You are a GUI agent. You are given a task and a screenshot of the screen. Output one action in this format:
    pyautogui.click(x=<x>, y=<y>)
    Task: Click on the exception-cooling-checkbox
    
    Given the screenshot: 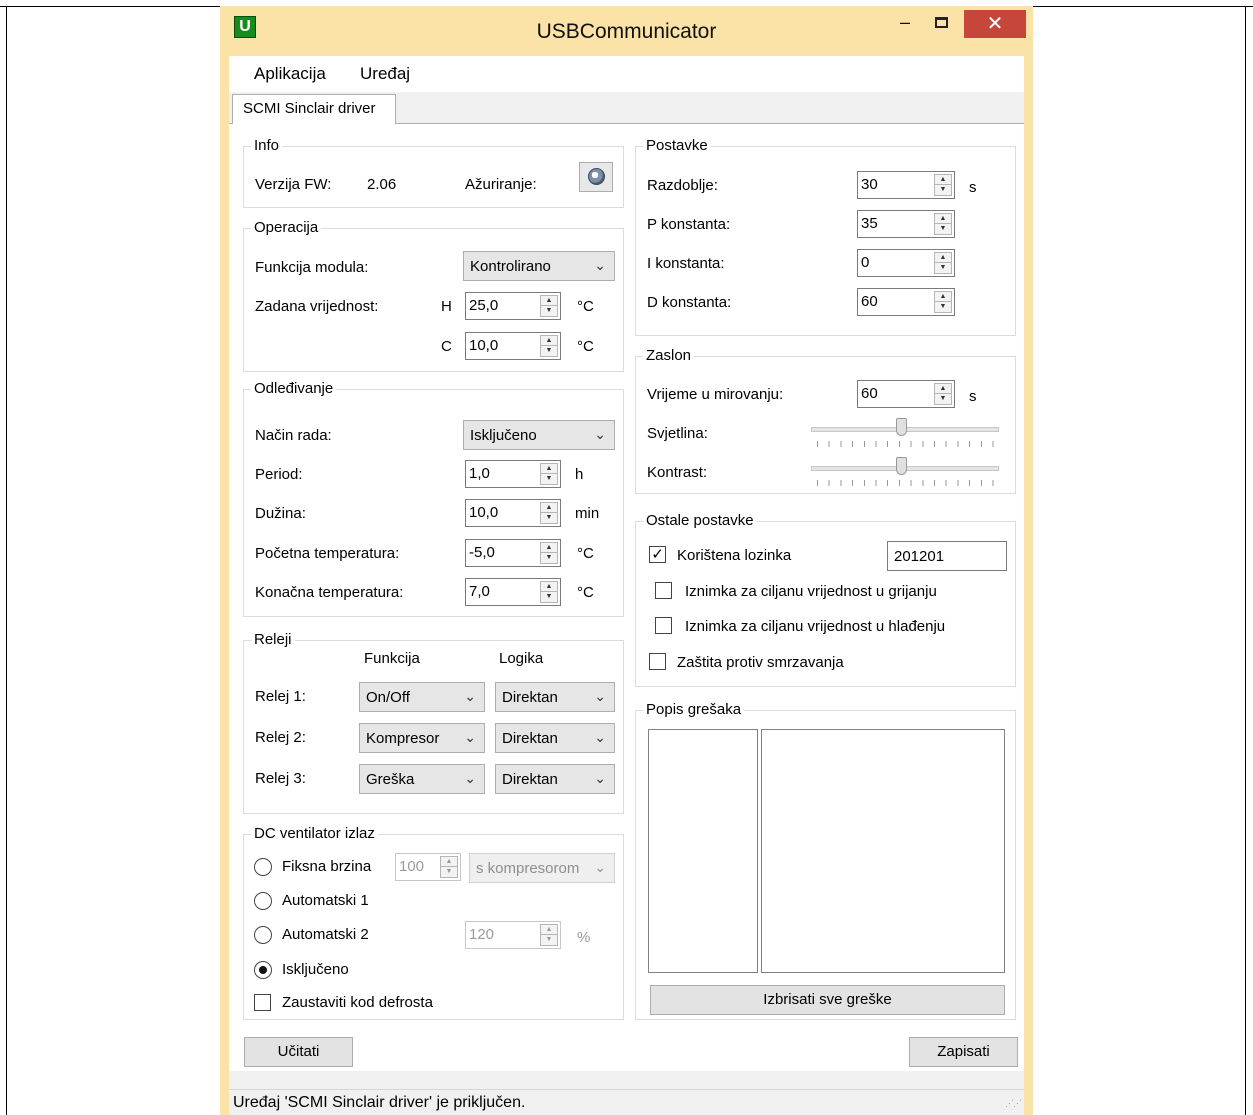 What is the action you would take?
    pyautogui.click(x=663, y=625)
    